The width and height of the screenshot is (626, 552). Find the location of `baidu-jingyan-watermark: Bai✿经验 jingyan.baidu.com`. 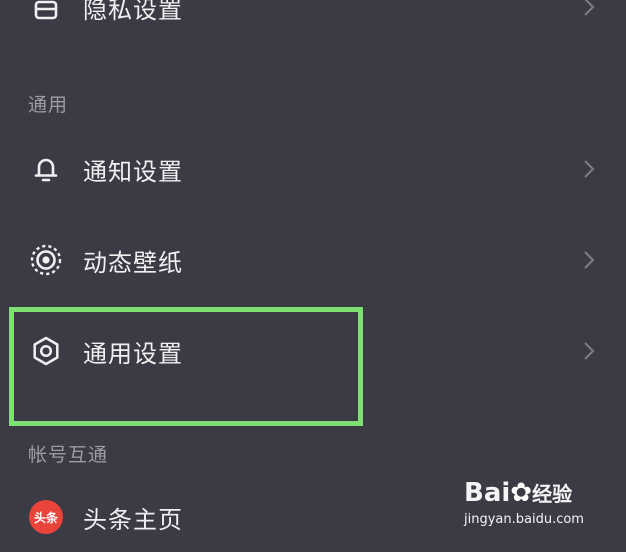

baidu-jingyan-watermark: Bai✿经验 jingyan.baidu.com is located at coordinates (530, 506).